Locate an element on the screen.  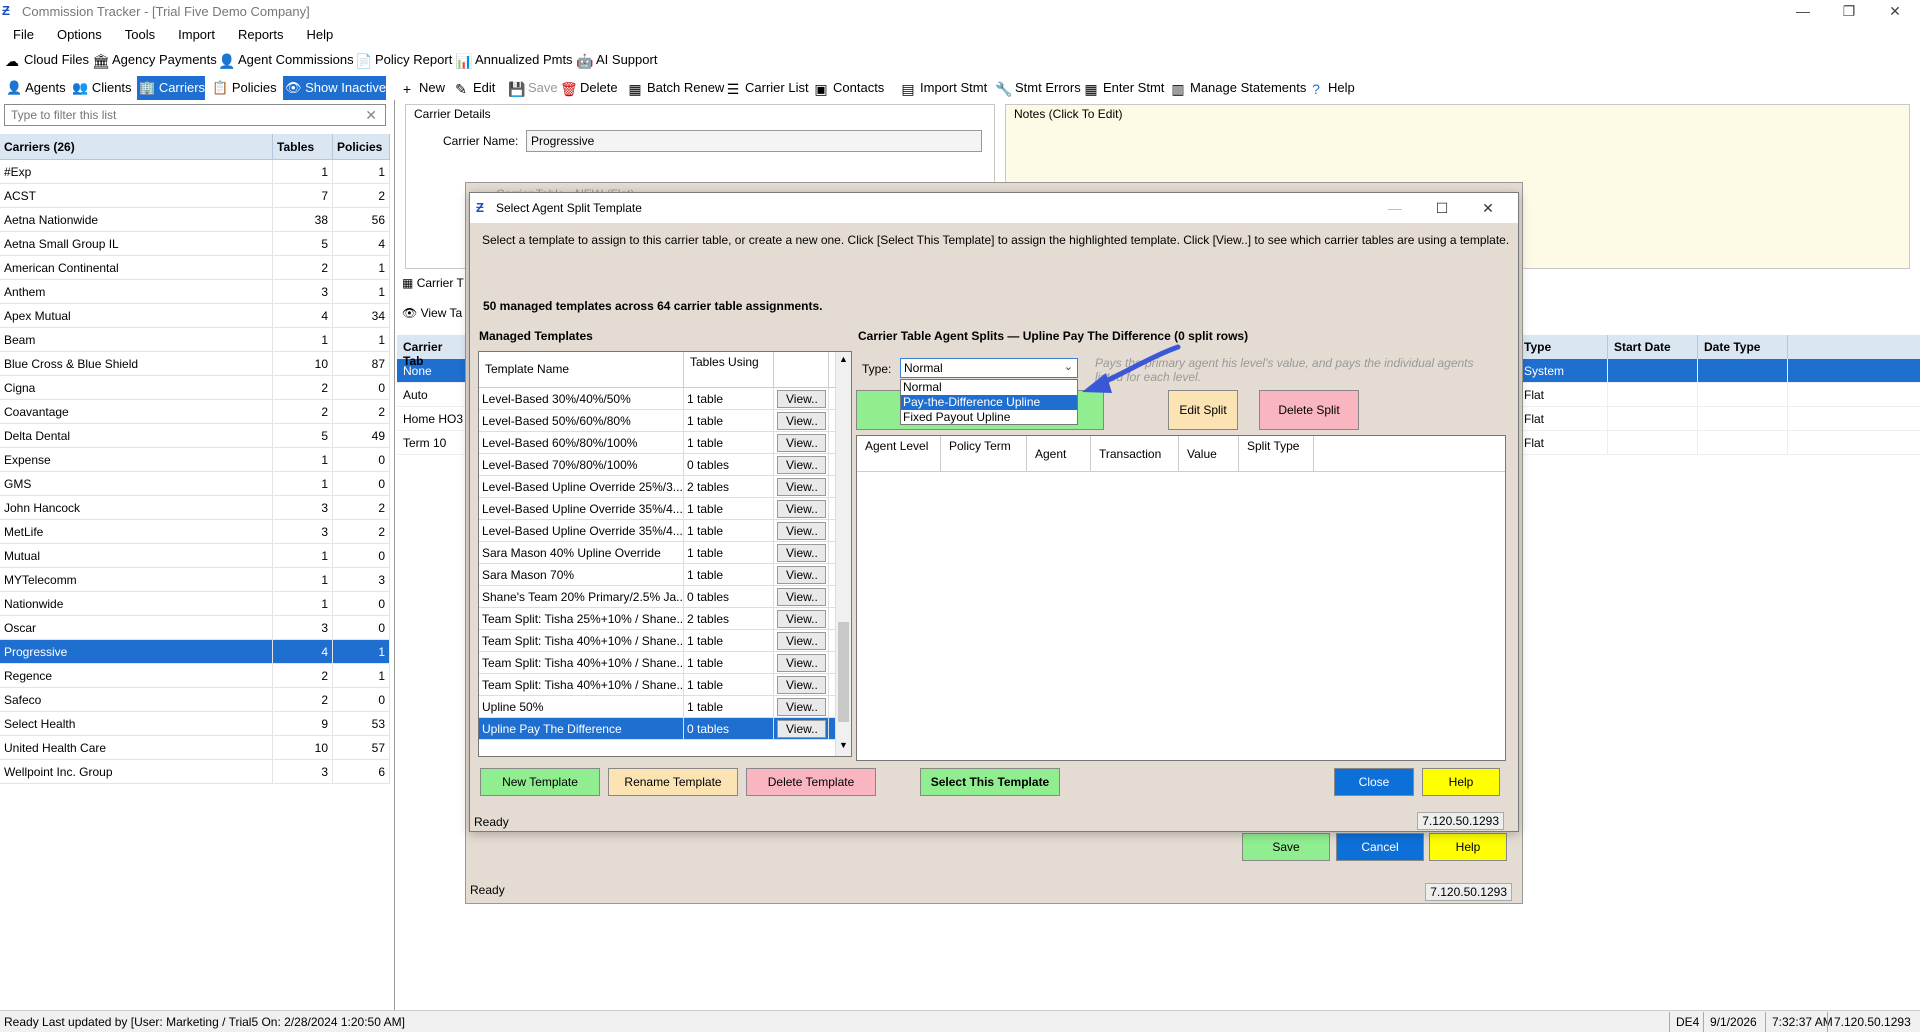
delete-split-button: Delete Split is located at coordinates (1309, 410).